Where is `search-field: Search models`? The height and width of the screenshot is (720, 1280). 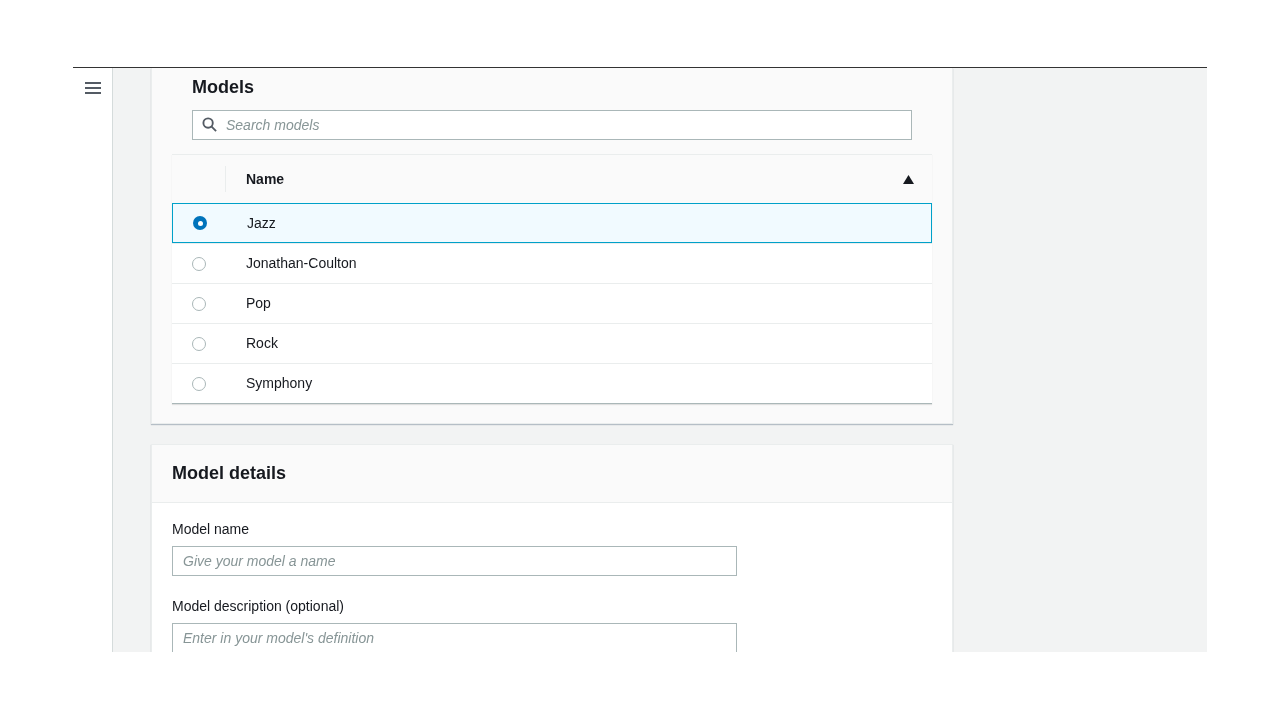 search-field: Search models is located at coordinates (552, 125).